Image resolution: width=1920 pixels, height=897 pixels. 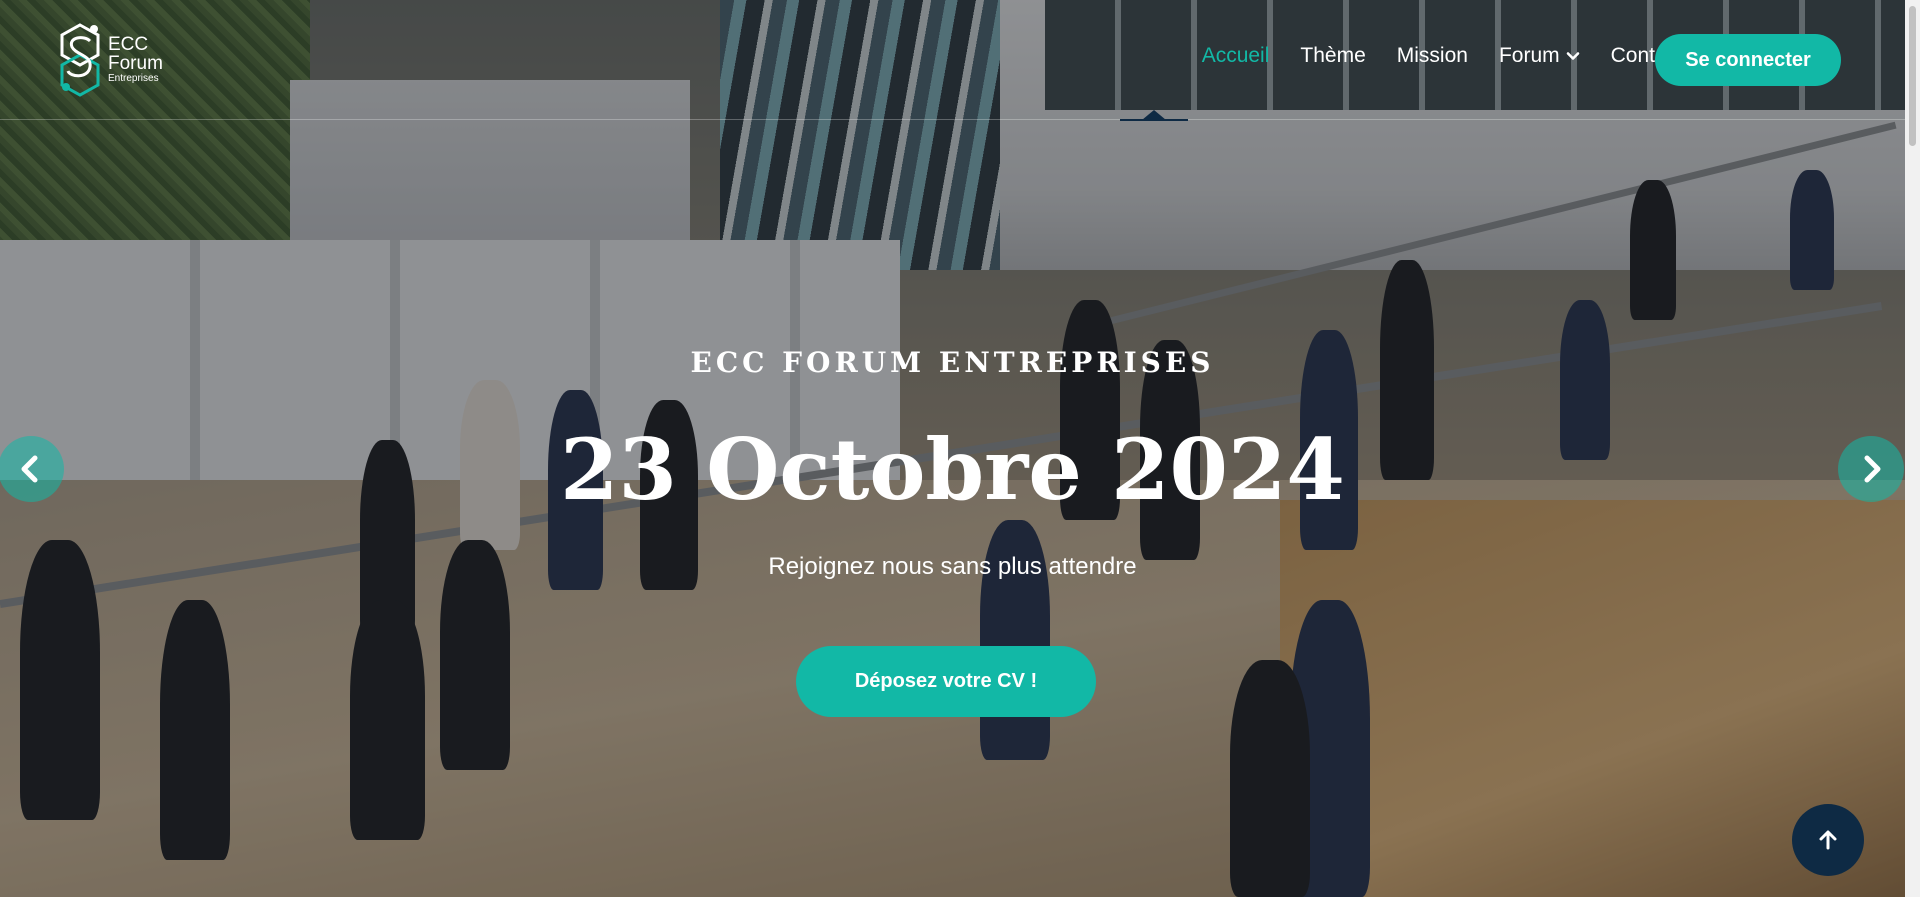 I want to click on hero-title: 23 Octobre 2024, so click(x=952, y=469).